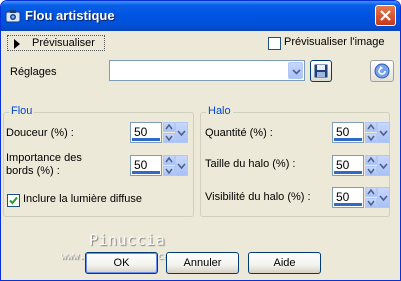 The width and height of the screenshot is (401, 281). Describe the element at coordinates (63, 43) in the screenshot. I see `preview-button-label: Prévisualiser` at that location.